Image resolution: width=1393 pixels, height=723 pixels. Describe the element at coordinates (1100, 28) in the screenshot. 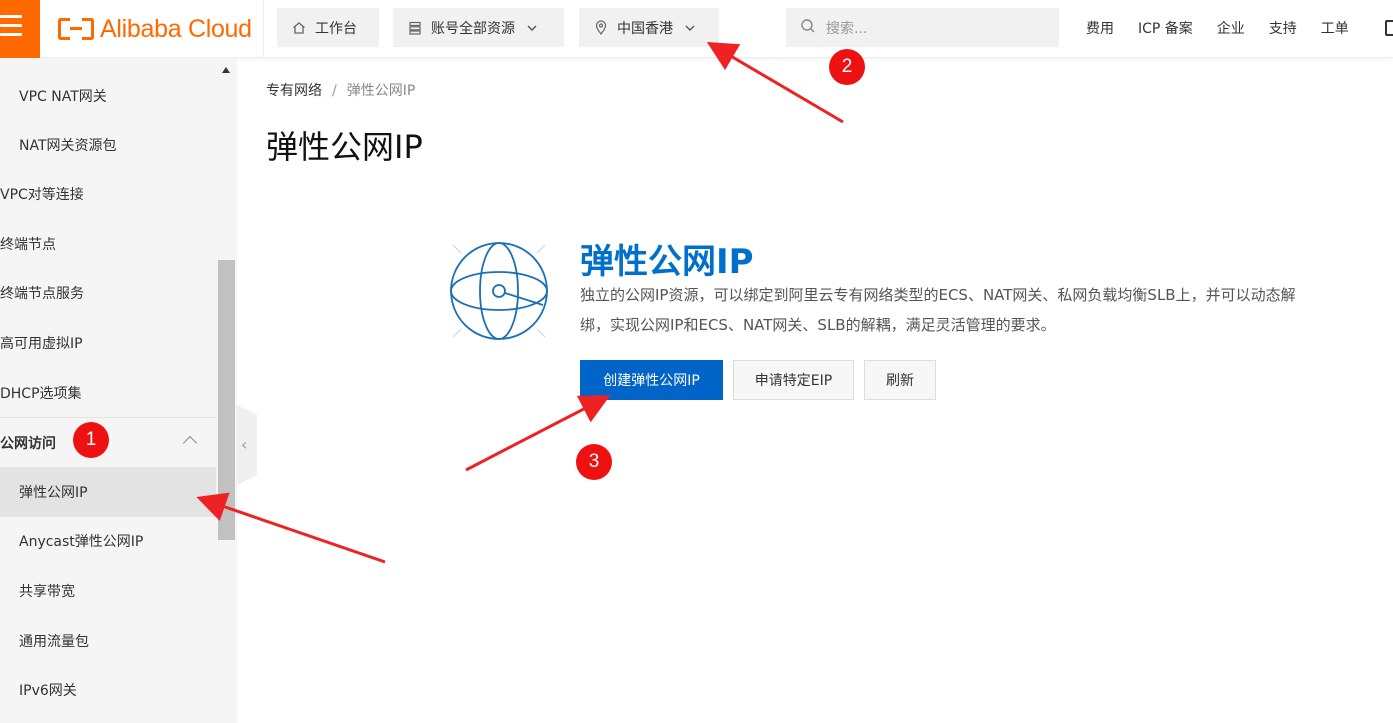

I see `top-link-fees: 费用` at that location.